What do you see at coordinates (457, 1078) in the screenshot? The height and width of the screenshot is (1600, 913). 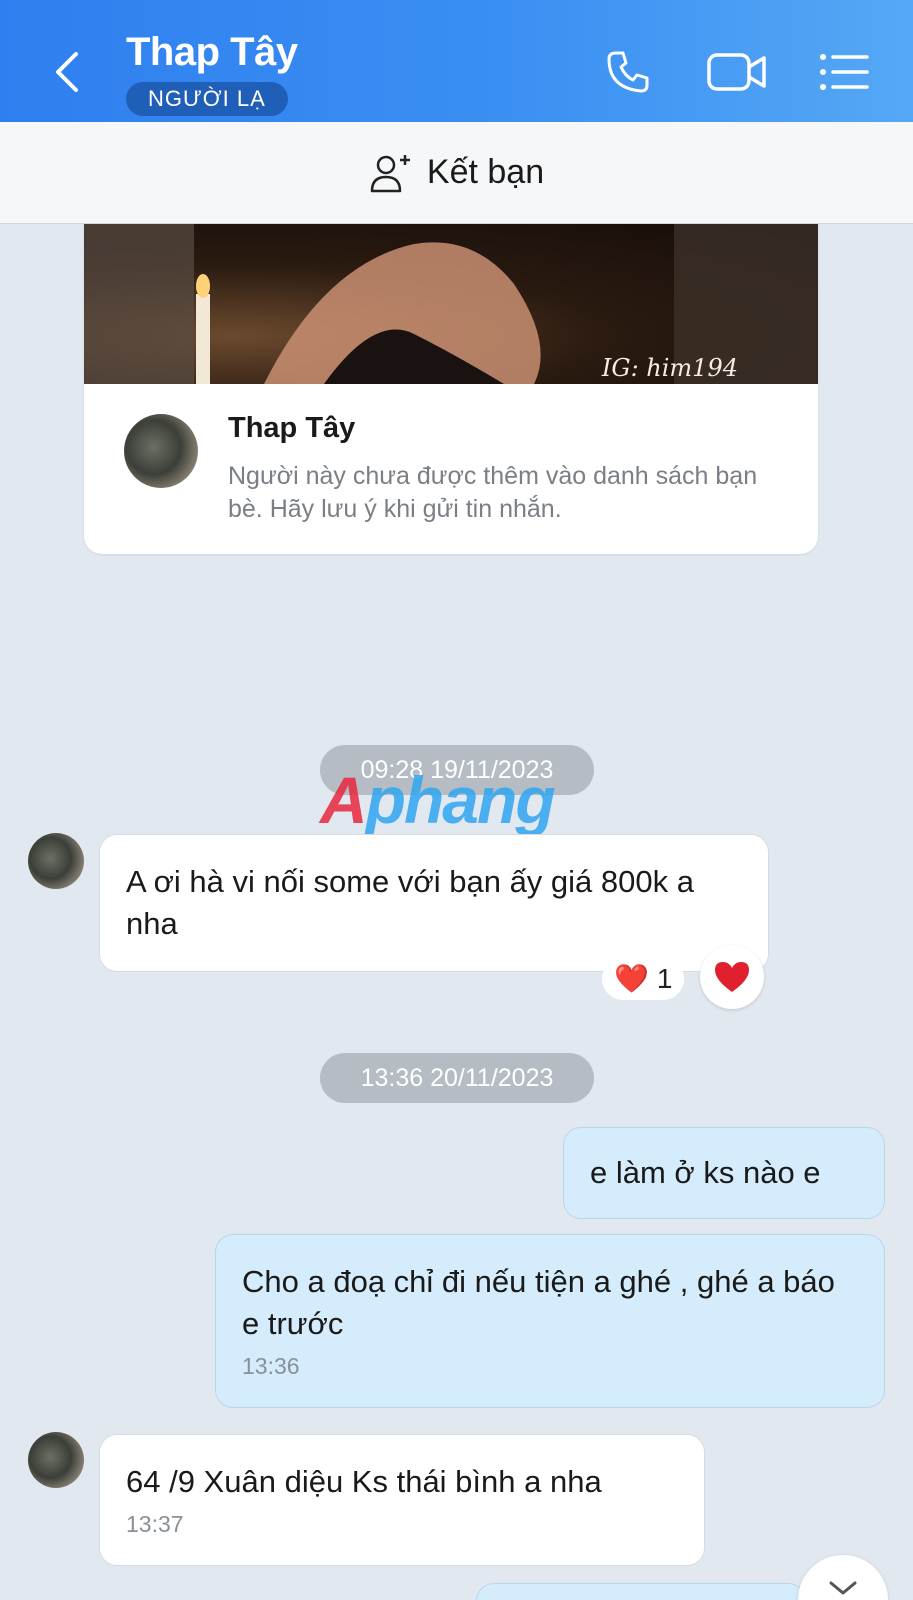 I see `time-separator: 13:36 20/11/2023` at bounding box center [457, 1078].